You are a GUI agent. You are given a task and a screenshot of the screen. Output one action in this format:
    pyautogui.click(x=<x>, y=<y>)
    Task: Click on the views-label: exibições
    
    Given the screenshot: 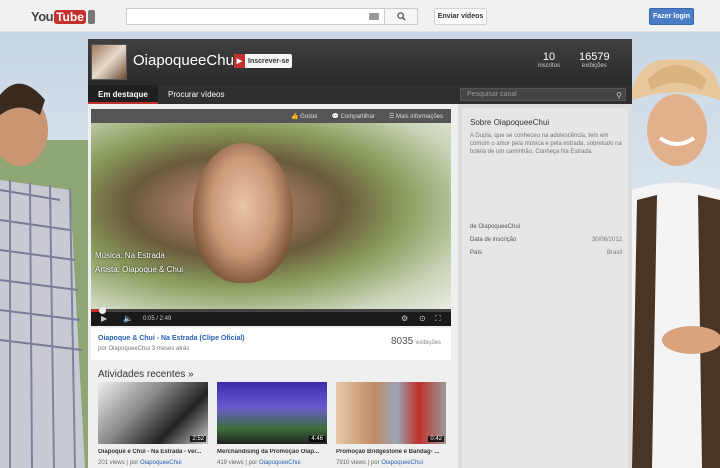 What is the action you would take?
    pyautogui.click(x=594, y=66)
    